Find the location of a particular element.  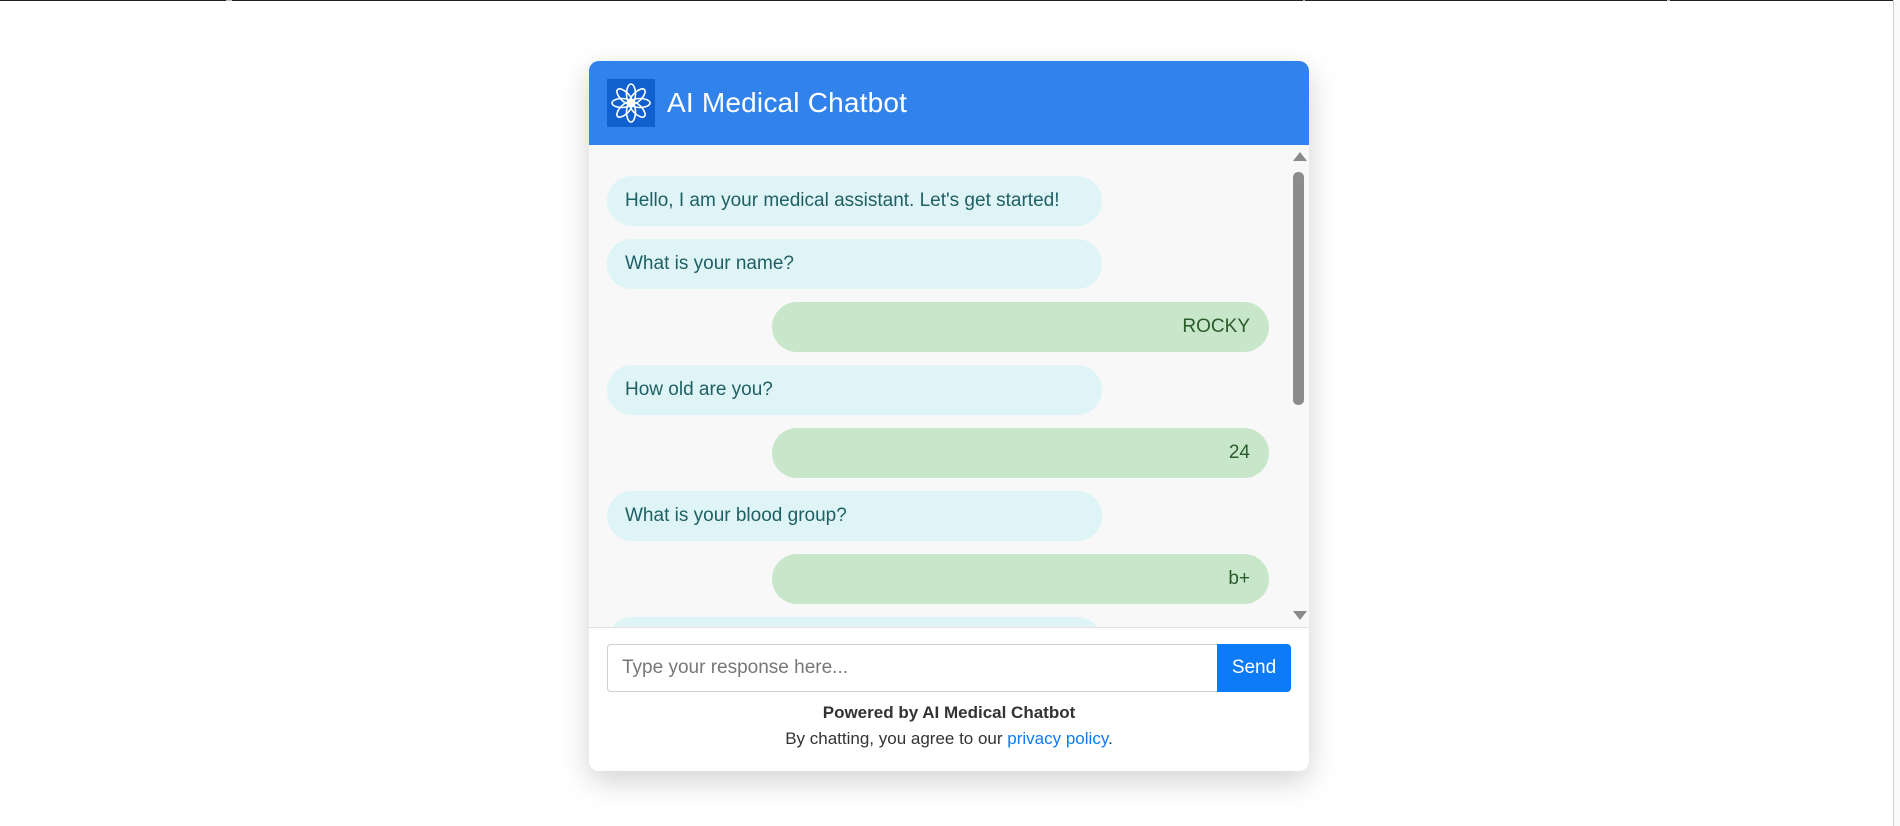

page-scrollbar is located at coordinates (1896, 413).